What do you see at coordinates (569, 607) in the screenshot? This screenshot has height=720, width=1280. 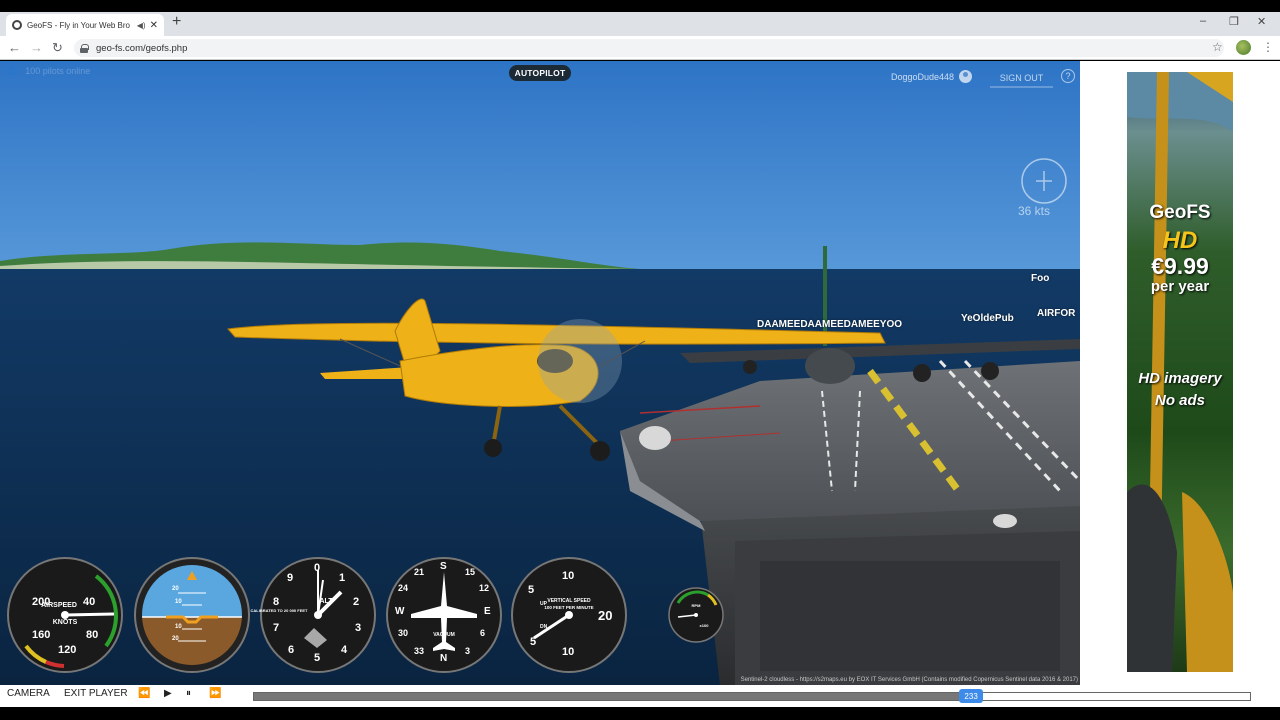 I see `vsi-sub: 100 FEET PER MINUTE` at bounding box center [569, 607].